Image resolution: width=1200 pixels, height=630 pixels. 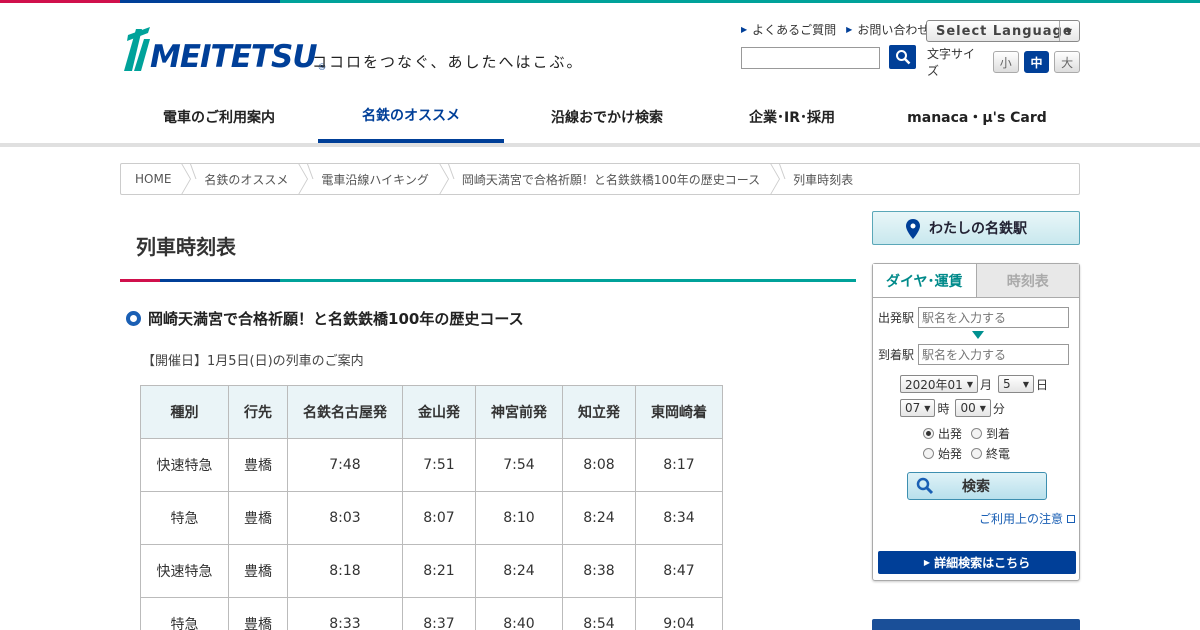 What do you see at coordinates (913, 408) in the screenshot?
I see `hour-value: 07` at bounding box center [913, 408].